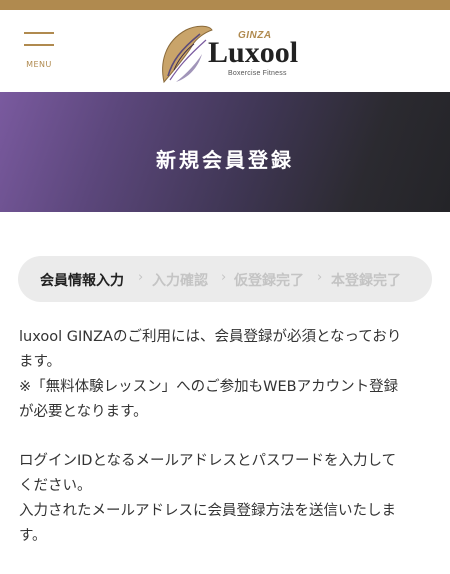 The height and width of the screenshot is (574, 450). What do you see at coordinates (33, 536) in the screenshot?
I see `instruction-line: す。` at bounding box center [33, 536].